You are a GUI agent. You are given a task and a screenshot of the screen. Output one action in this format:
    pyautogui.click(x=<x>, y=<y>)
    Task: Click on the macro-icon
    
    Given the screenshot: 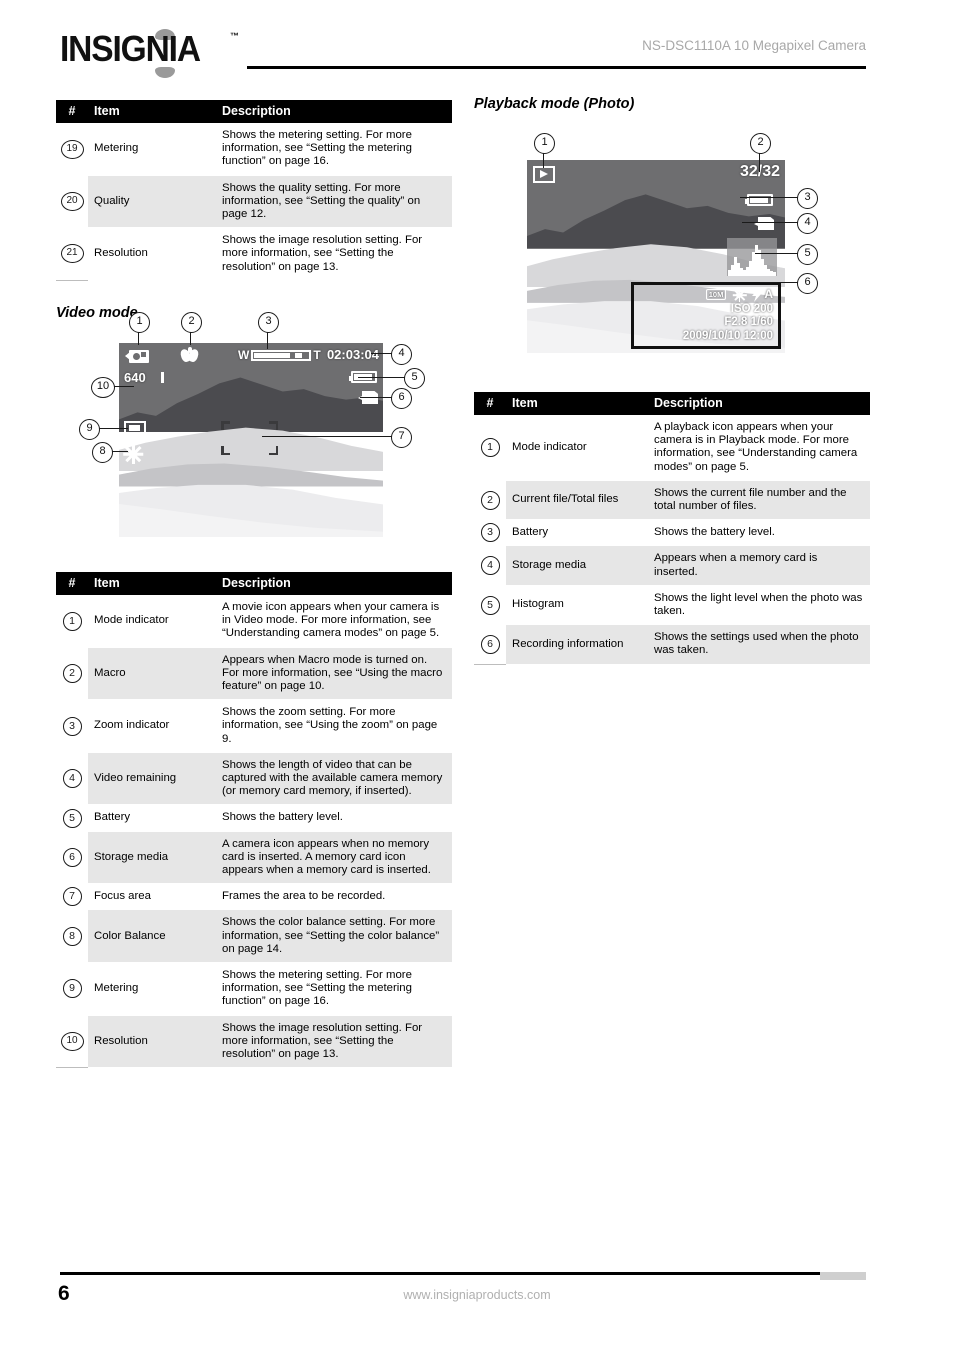 What is the action you would take?
    pyautogui.click(x=189, y=355)
    